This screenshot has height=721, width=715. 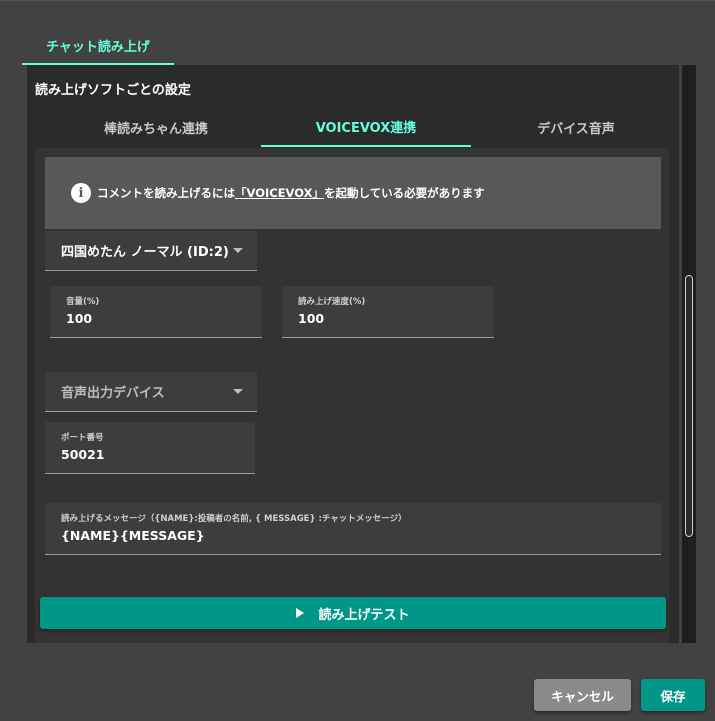 I want to click on reader-software-tabs: 棒読みちゃん連携 VOICEVOX連携 デバイス音声, so click(x=365, y=127).